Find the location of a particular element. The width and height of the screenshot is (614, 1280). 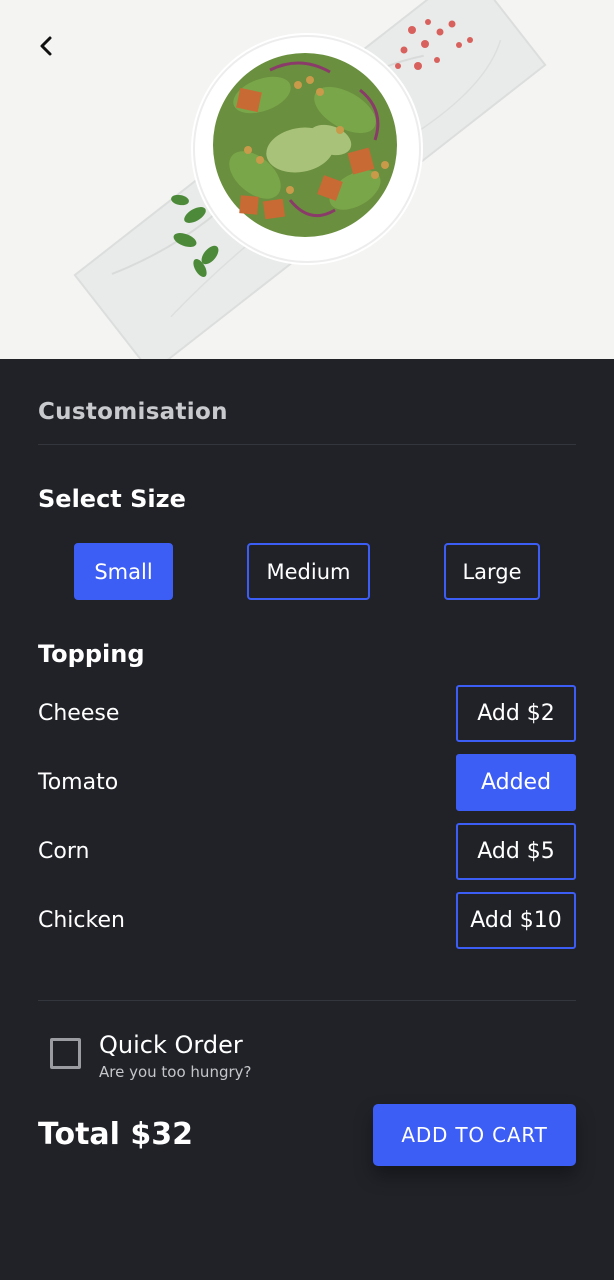

quick-order-title: Quick Order is located at coordinates (171, 1045).